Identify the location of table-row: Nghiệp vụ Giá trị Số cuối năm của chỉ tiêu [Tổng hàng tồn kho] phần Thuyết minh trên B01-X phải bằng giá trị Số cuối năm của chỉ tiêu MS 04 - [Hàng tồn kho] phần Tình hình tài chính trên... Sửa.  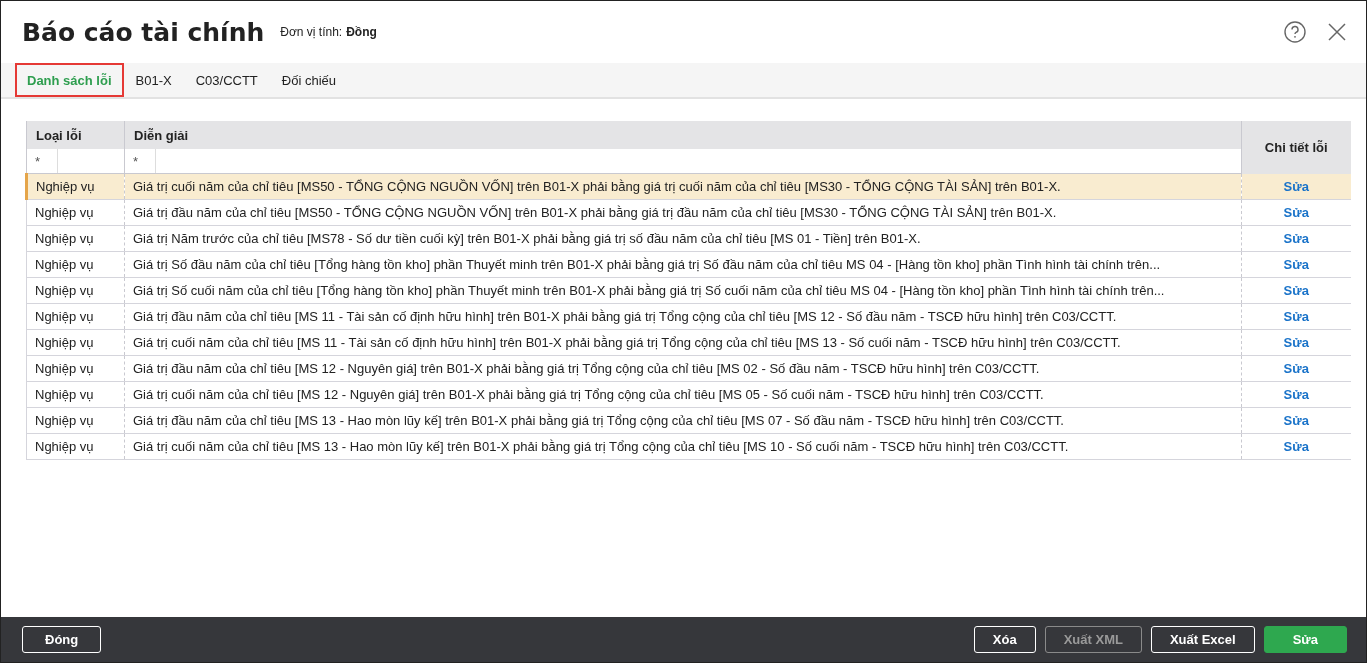
(688, 290).